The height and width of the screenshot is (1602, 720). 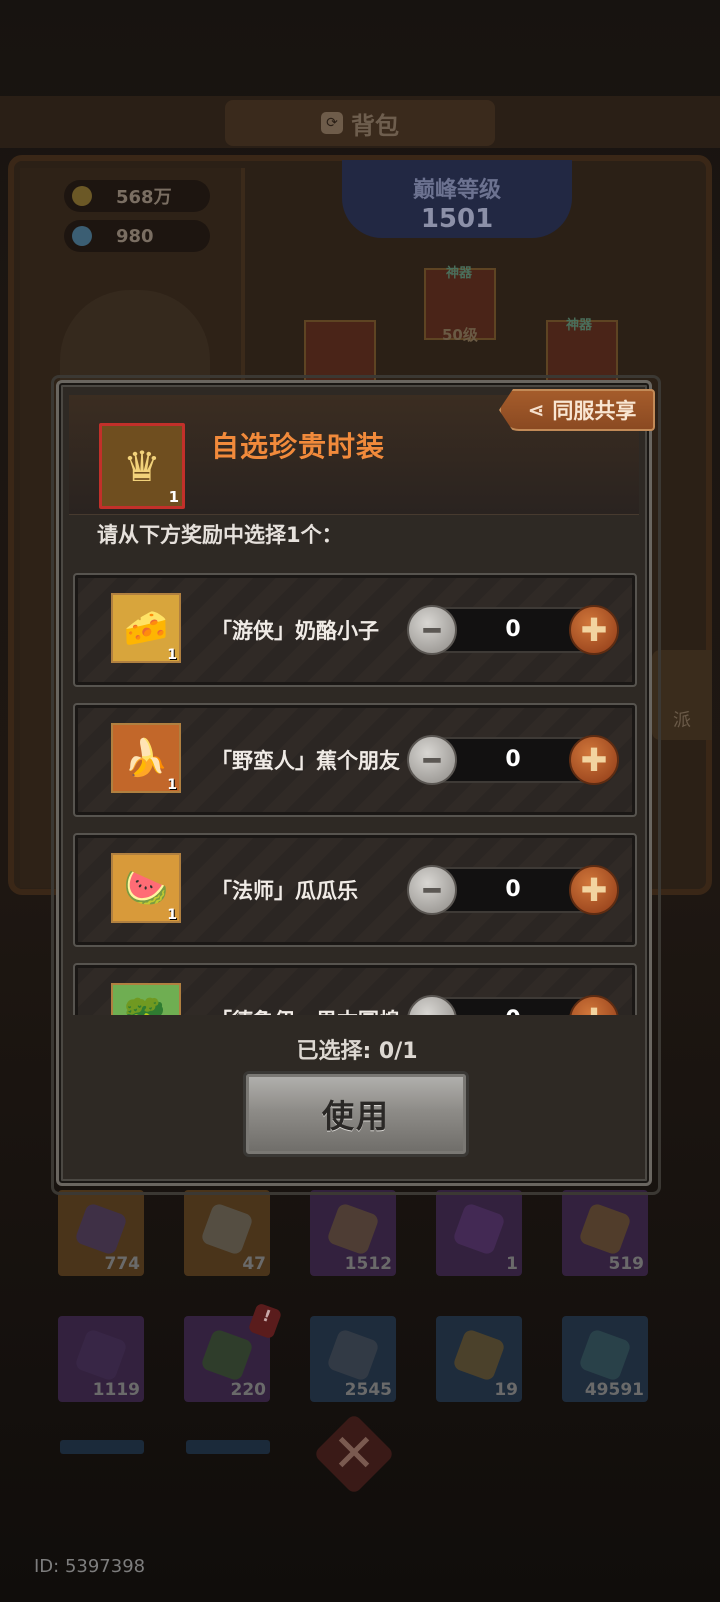 I want to click on header-icon-qty: 1, so click(x=173, y=497).